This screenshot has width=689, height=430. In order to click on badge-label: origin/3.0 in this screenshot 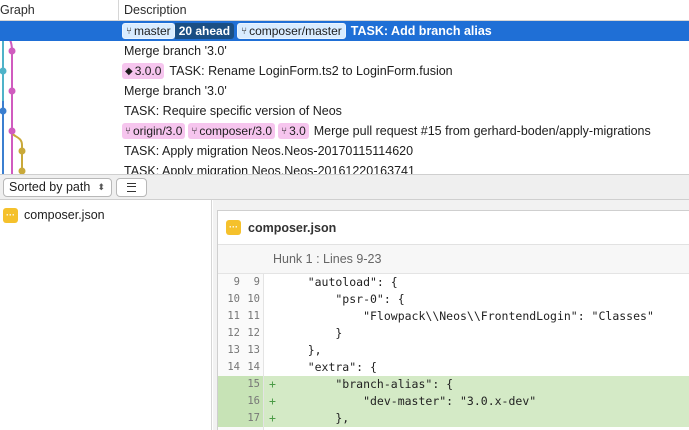, I will do `click(158, 131)`.